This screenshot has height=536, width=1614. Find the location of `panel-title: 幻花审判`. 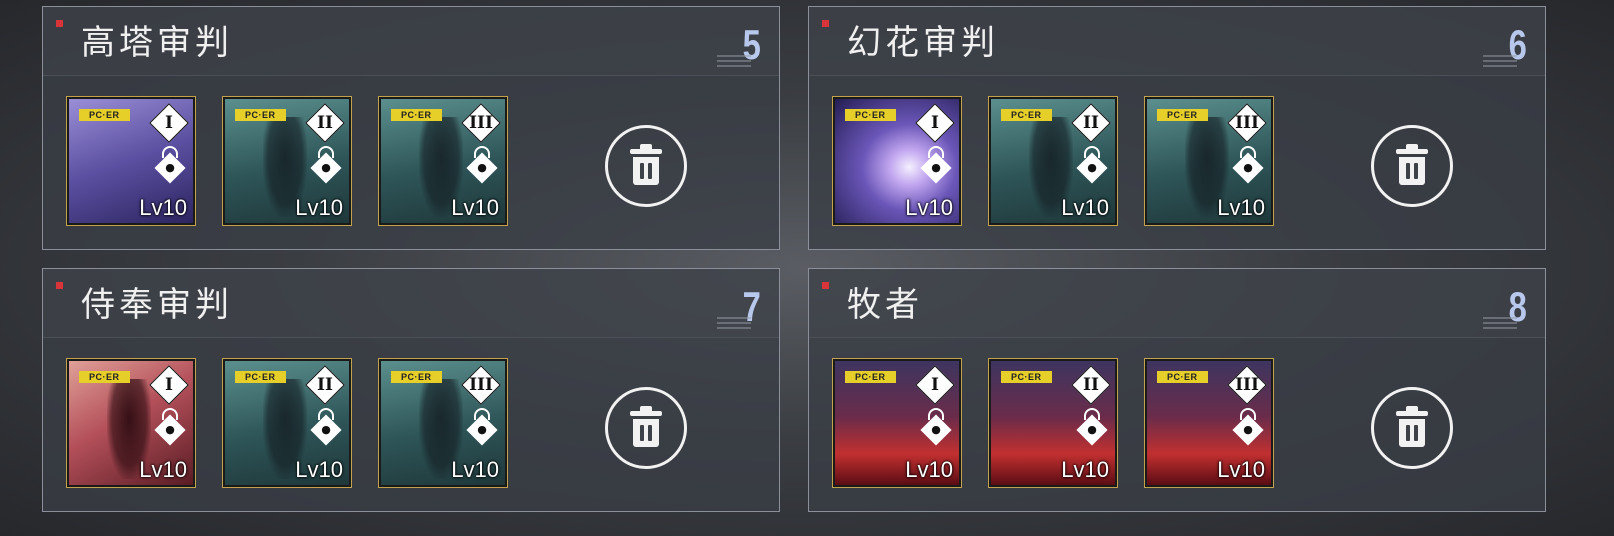

panel-title: 幻花审判 is located at coordinates (923, 43).